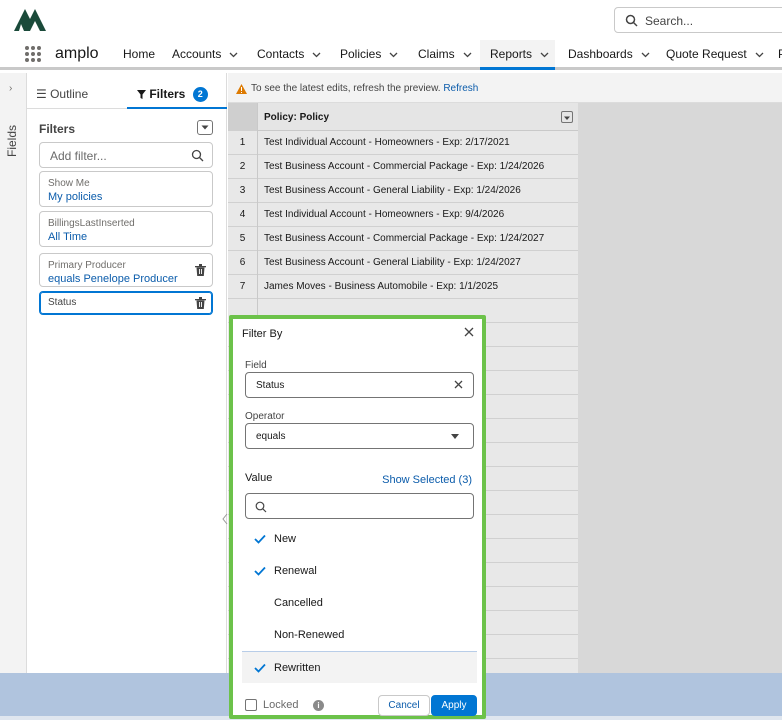 This screenshot has height=720, width=782. I want to click on nav-item-policies: Policies, so click(369, 55).